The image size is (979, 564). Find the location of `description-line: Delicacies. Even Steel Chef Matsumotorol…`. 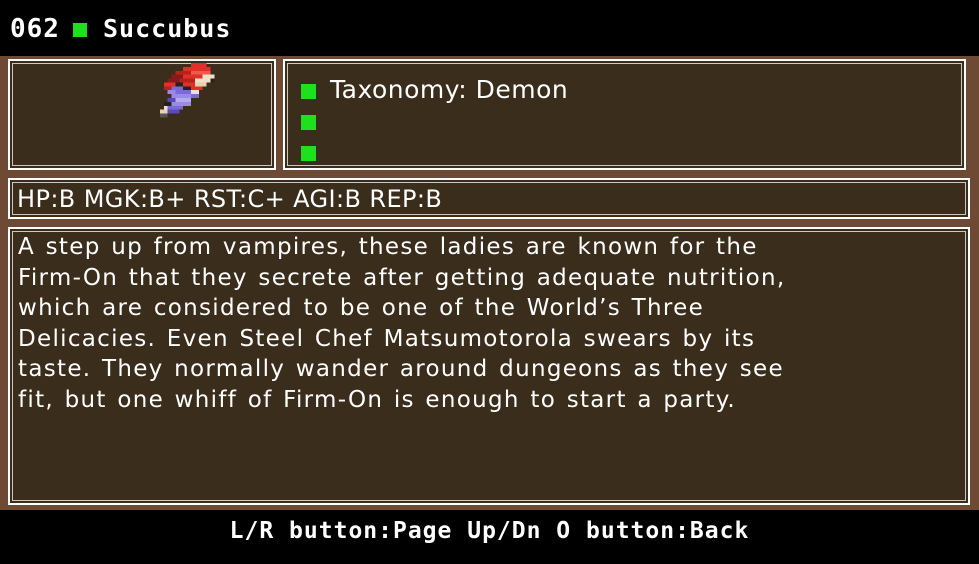

description-line: Delicacies. Even Steel Chef Matsumotorol… is located at coordinates (387, 338).